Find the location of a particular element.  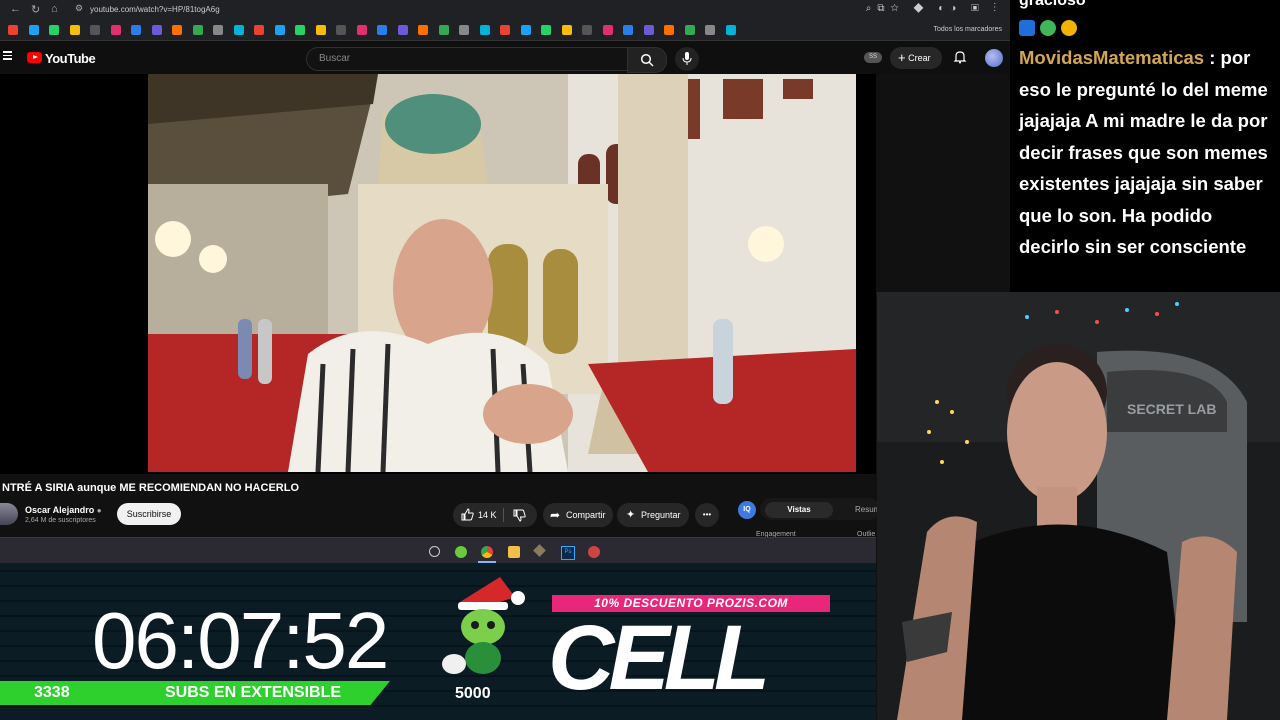

search-icon is located at coordinates (647, 60).